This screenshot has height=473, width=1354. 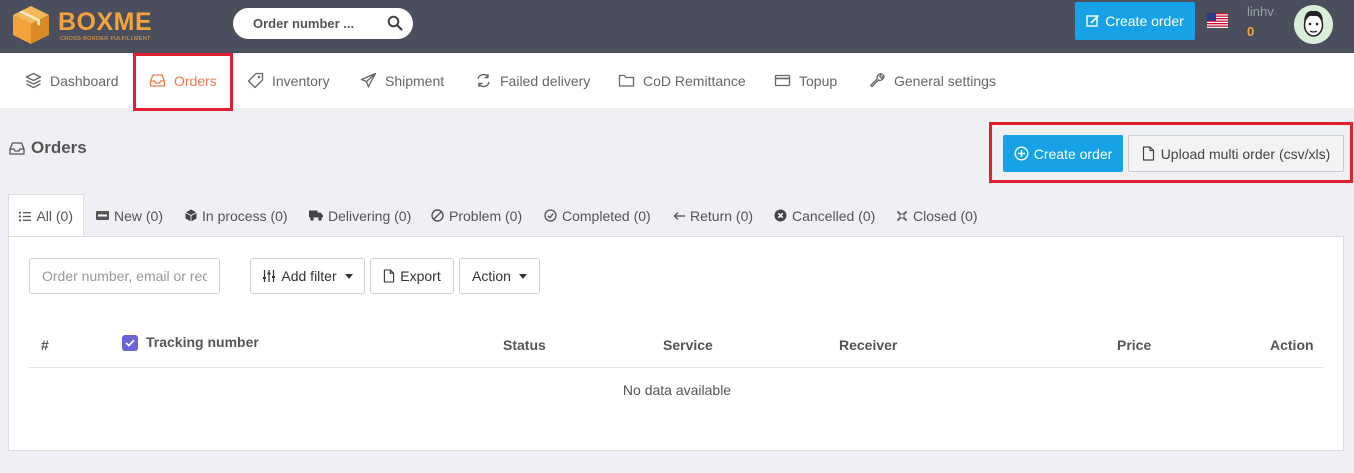 I want to click on nav-label: Shipment, so click(x=415, y=80).